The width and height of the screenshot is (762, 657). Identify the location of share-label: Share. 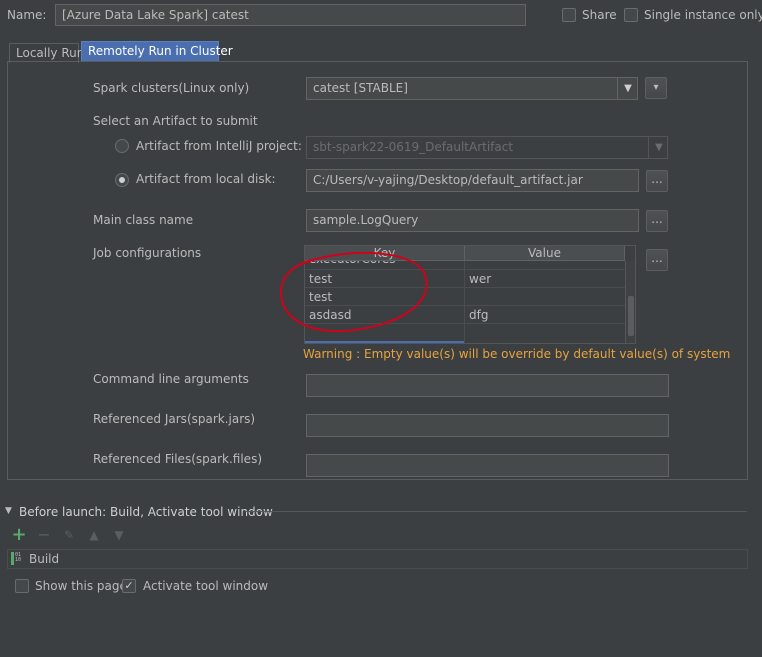
(599, 15).